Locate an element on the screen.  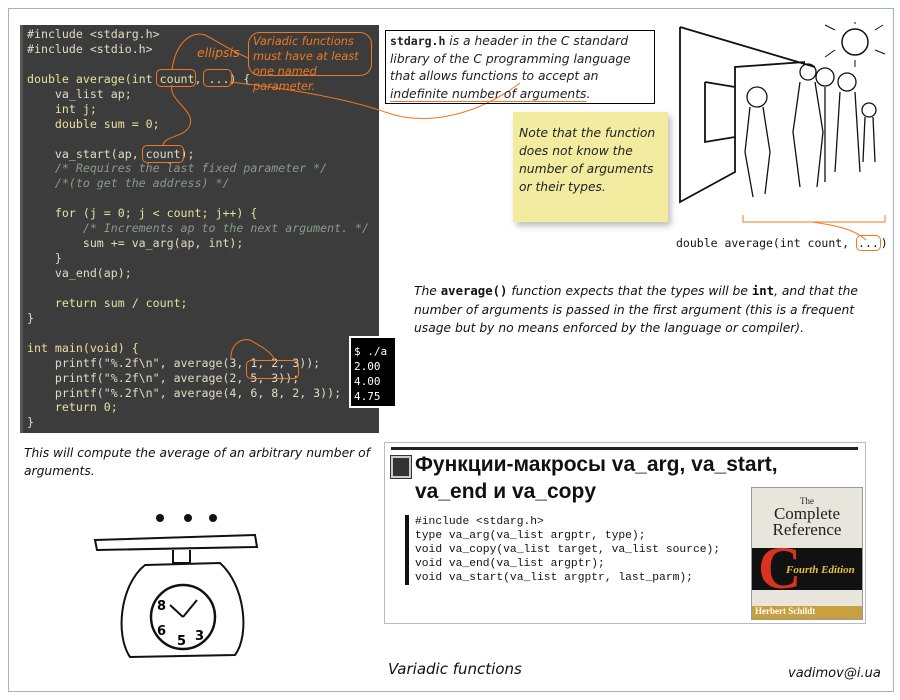
signature: double average(int count, ...) is located at coordinates (782, 243).